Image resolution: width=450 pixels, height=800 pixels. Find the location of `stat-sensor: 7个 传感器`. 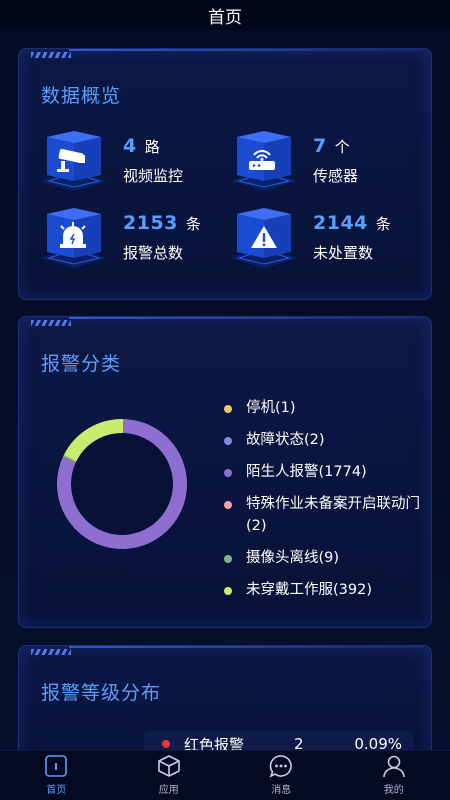

stat-sensor: 7个 传感器 is located at coordinates (321, 164).